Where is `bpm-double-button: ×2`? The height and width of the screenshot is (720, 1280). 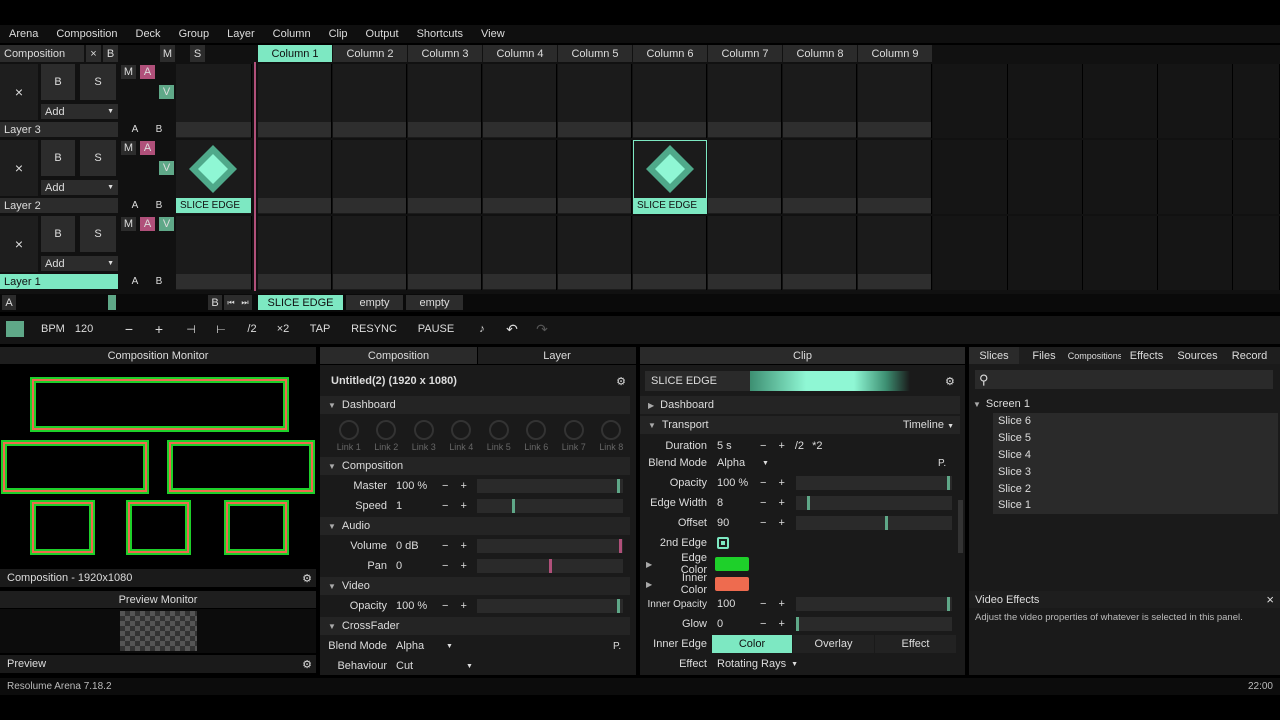 bpm-double-button: ×2 is located at coordinates (283, 329).